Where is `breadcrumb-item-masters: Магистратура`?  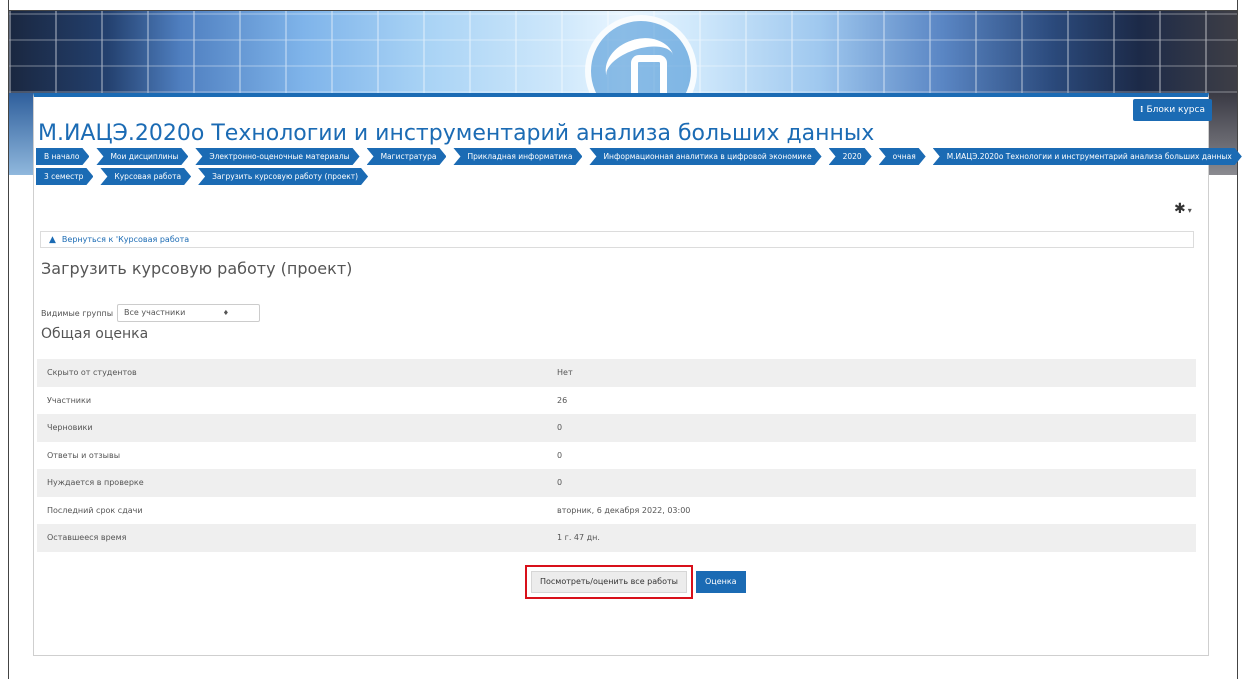
breadcrumb-item-masters: Магистратура is located at coordinates (407, 156).